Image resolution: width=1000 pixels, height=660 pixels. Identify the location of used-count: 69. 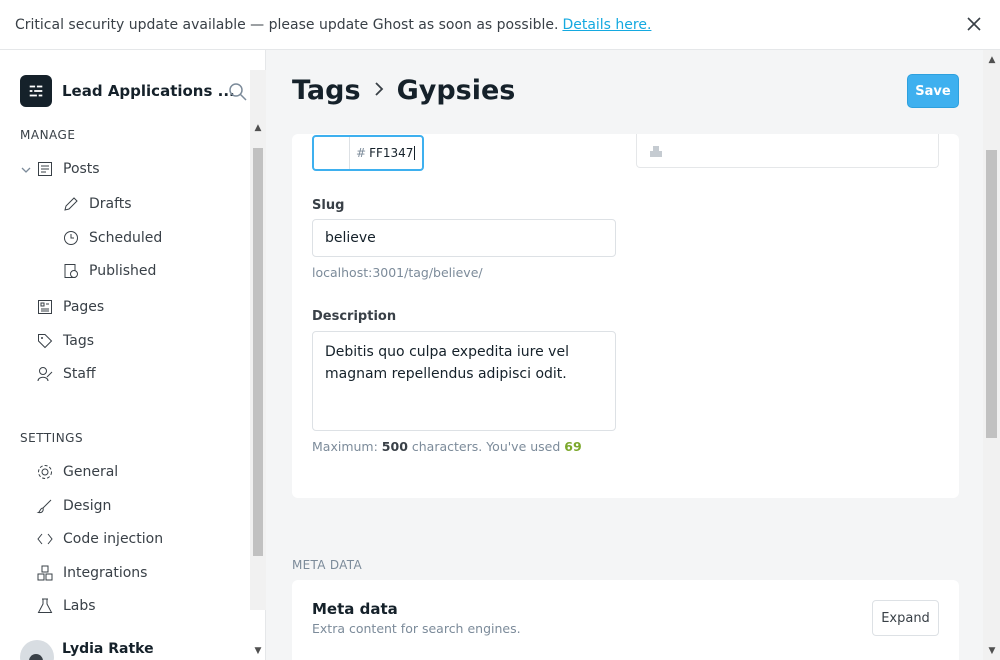
(573, 446).